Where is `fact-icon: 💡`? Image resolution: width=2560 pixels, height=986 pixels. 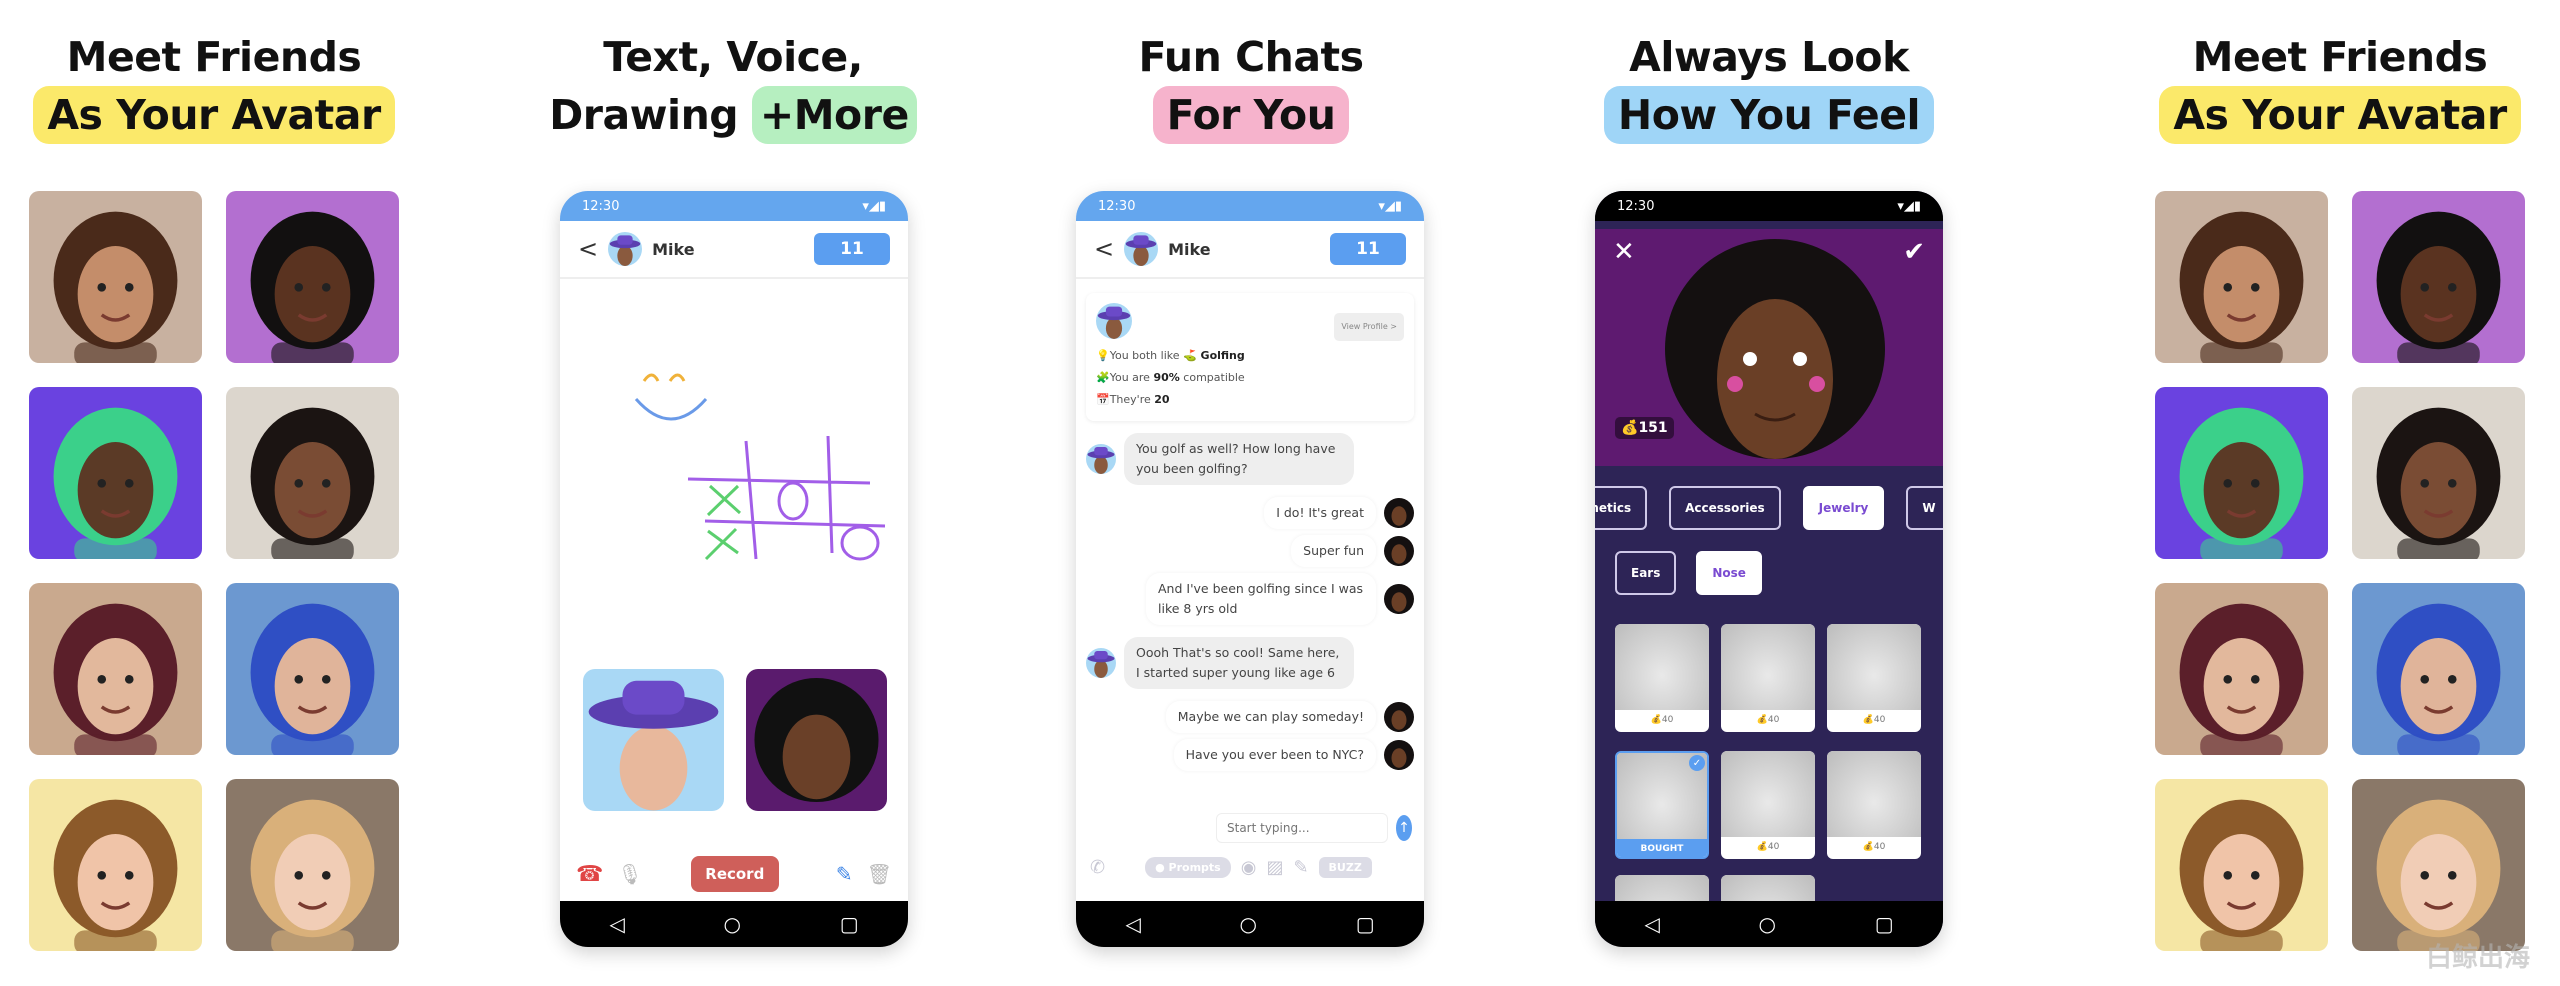 fact-icon: 💡 is located at coordinates (1103, 355).